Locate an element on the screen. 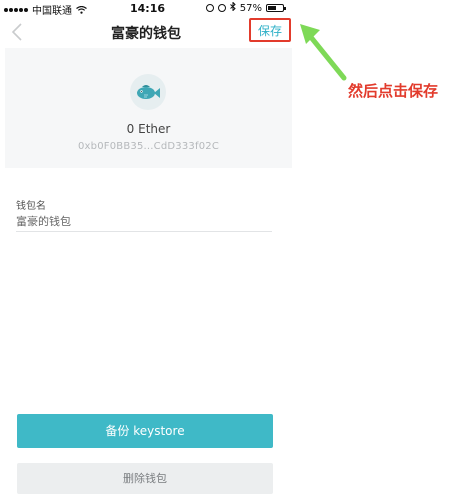 The image size is (468, 494). bluetooth-icon is located at coordinates (232, 7).